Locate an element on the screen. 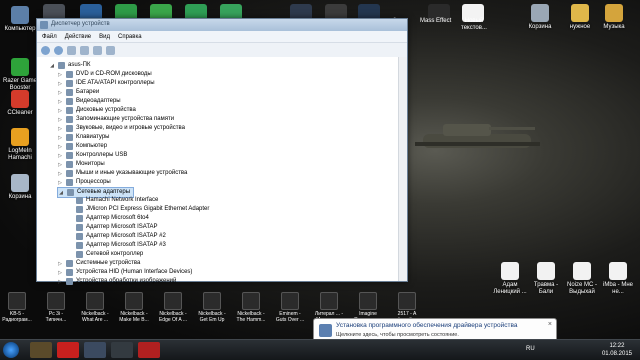 This screenshot has height=360, width=640. tree-node: Адаптер Microsoft ISATAP #2 is located at coordinates (116, 236).